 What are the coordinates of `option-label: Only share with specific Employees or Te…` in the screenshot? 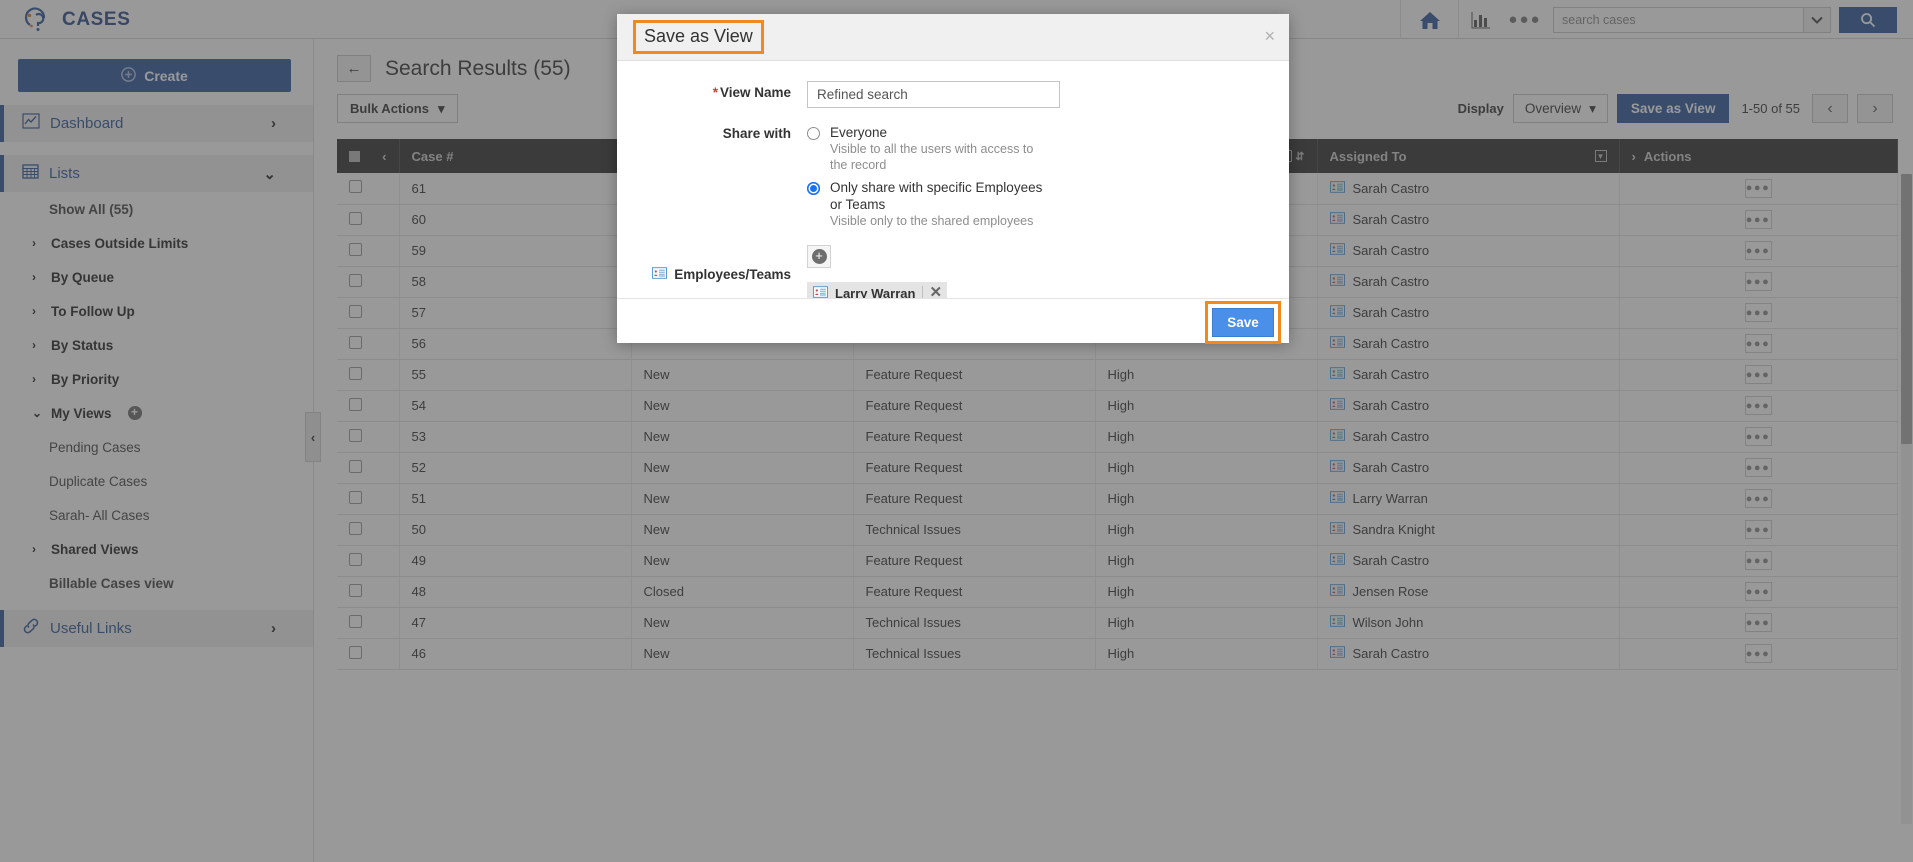 It's located at (936, 196).